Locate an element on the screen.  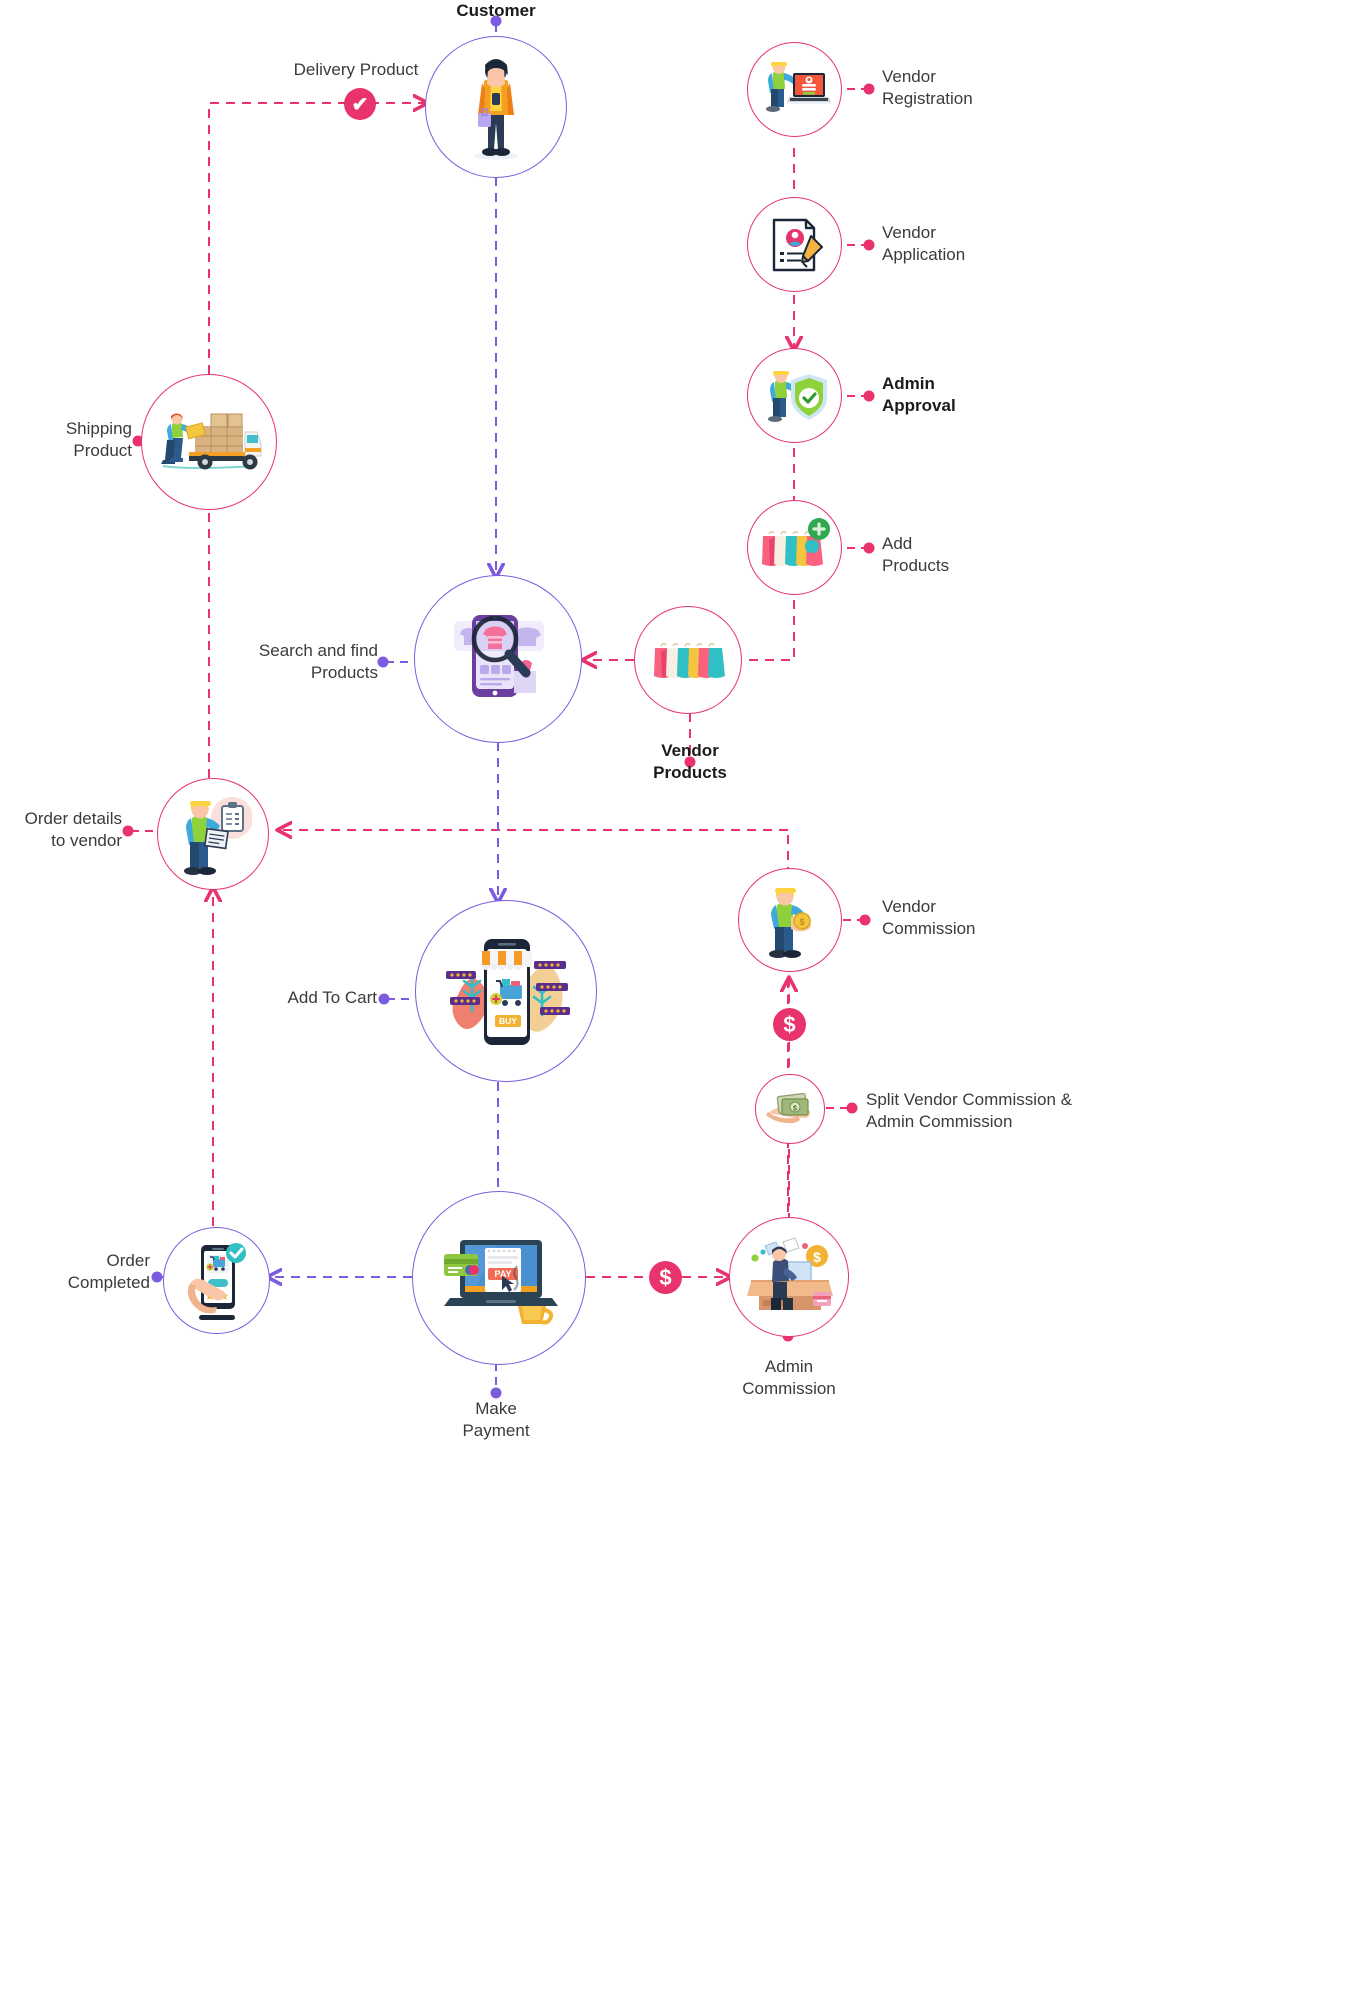
svg-text: BUY is located at coordinates (508, 1021).